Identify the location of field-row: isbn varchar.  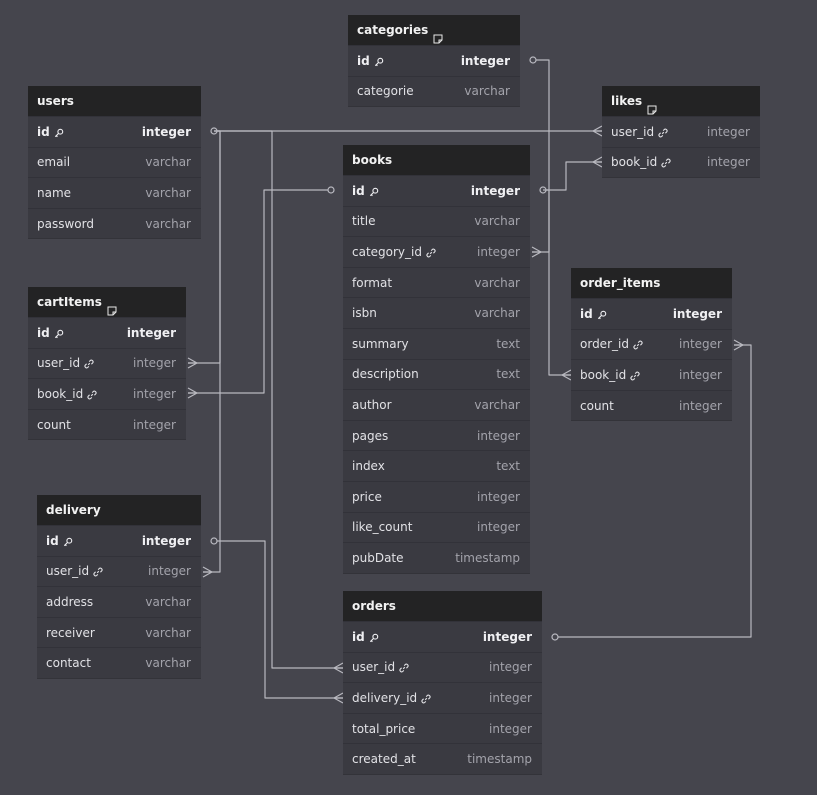
(436, 312).